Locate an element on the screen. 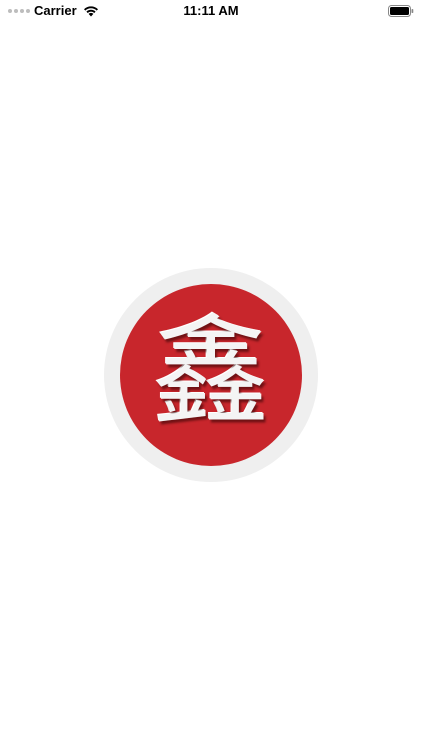 The width and height of the screenshot is (422, 750). status-bar: Carrier 11:11 AM is located at coordinates (211, 11).